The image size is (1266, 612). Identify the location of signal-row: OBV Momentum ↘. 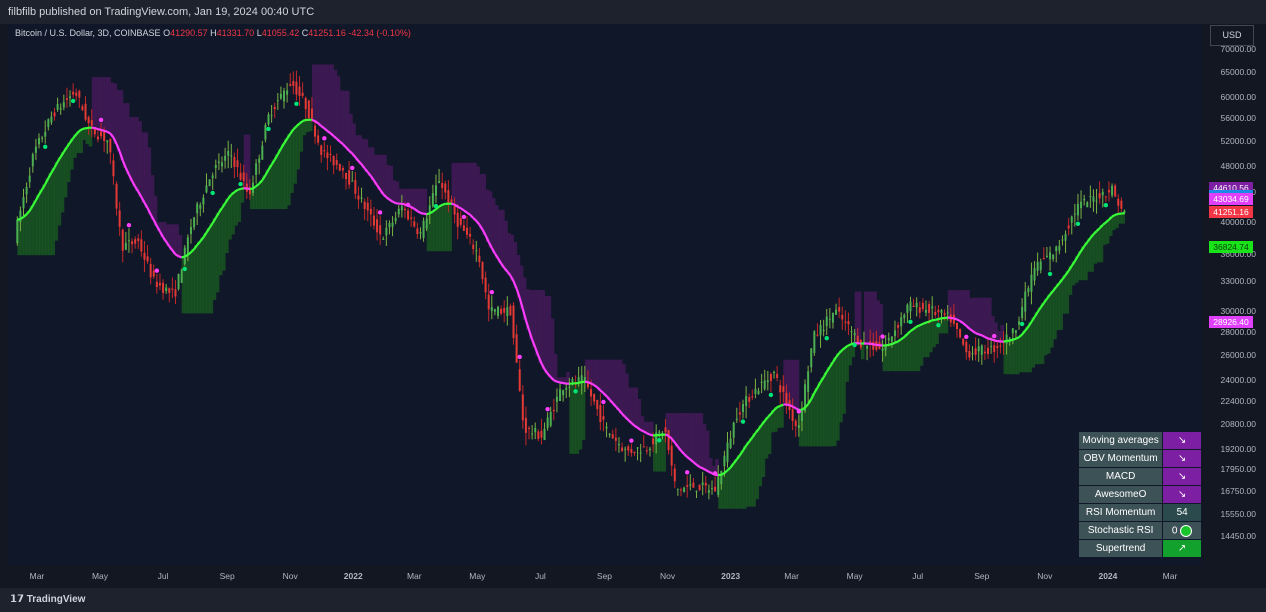
(1139, 458).